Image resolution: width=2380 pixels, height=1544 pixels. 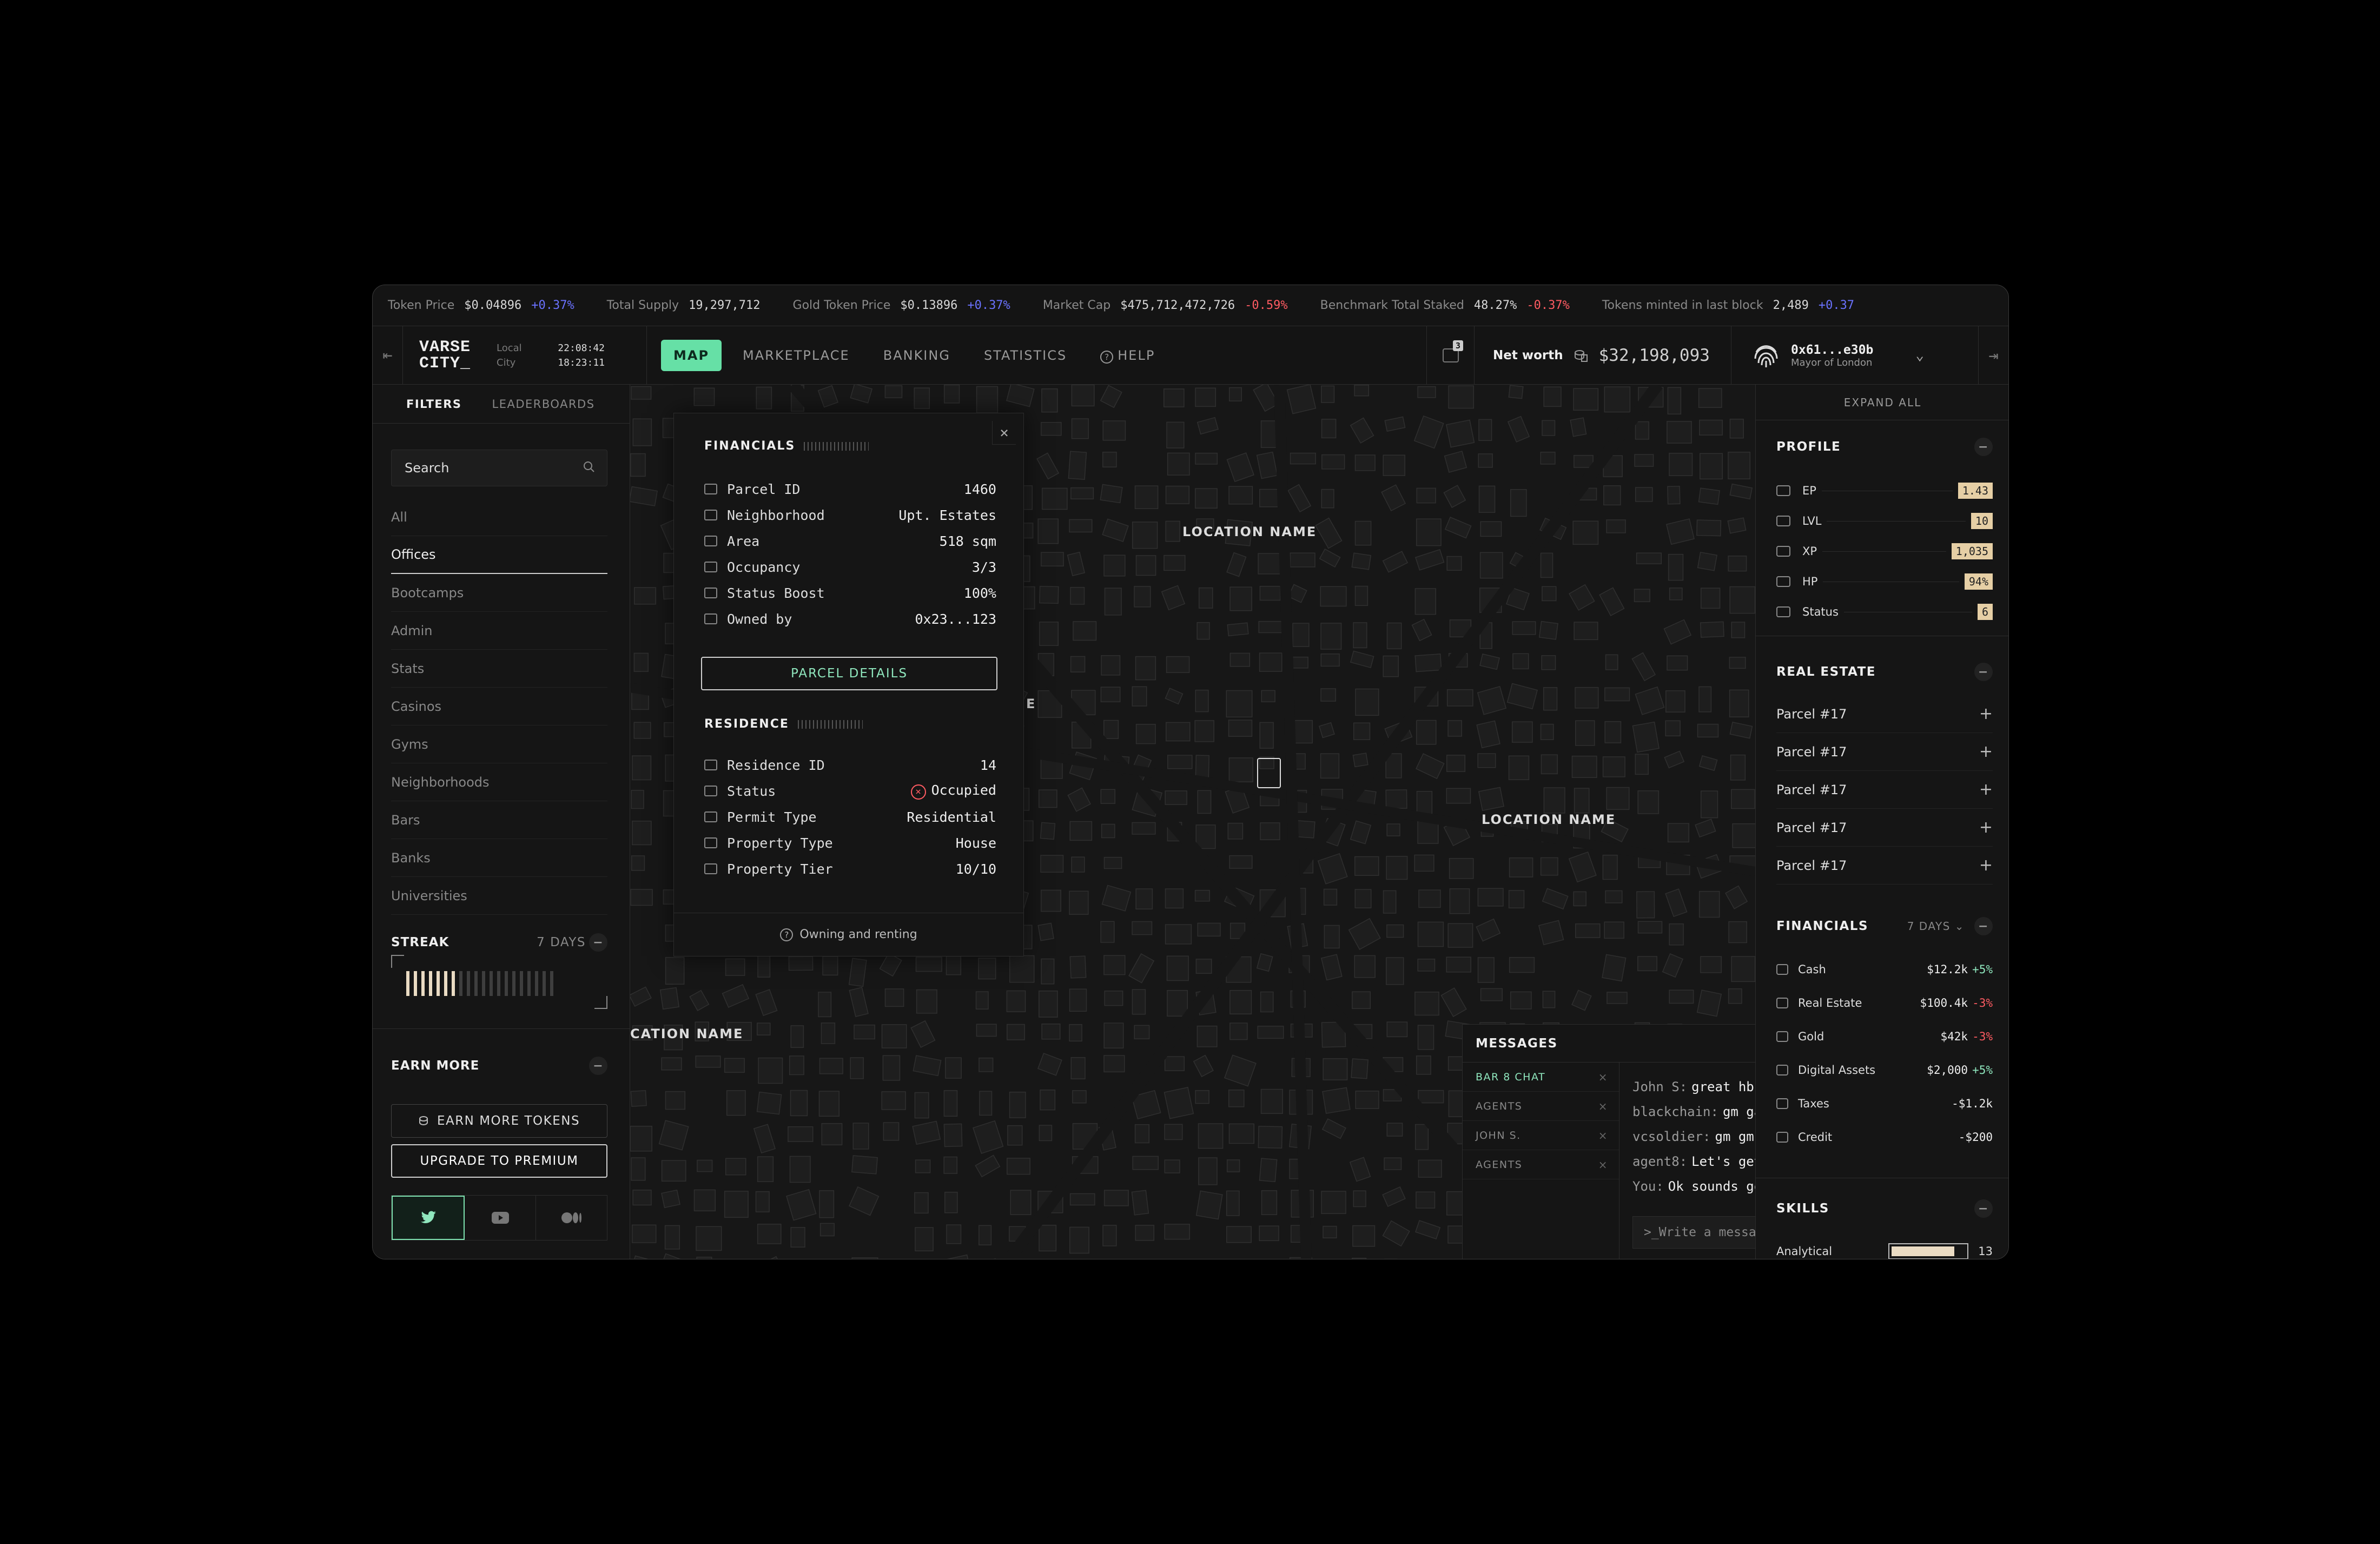 I want to click on clipboard-icon, so click(x=710, y=816).